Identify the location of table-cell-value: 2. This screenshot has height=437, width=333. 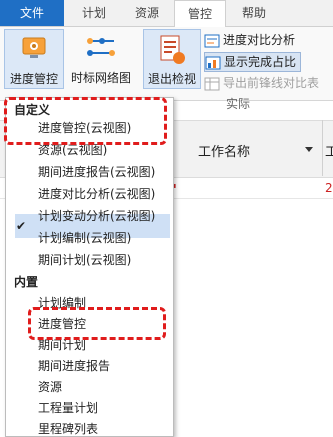
(329, 188).